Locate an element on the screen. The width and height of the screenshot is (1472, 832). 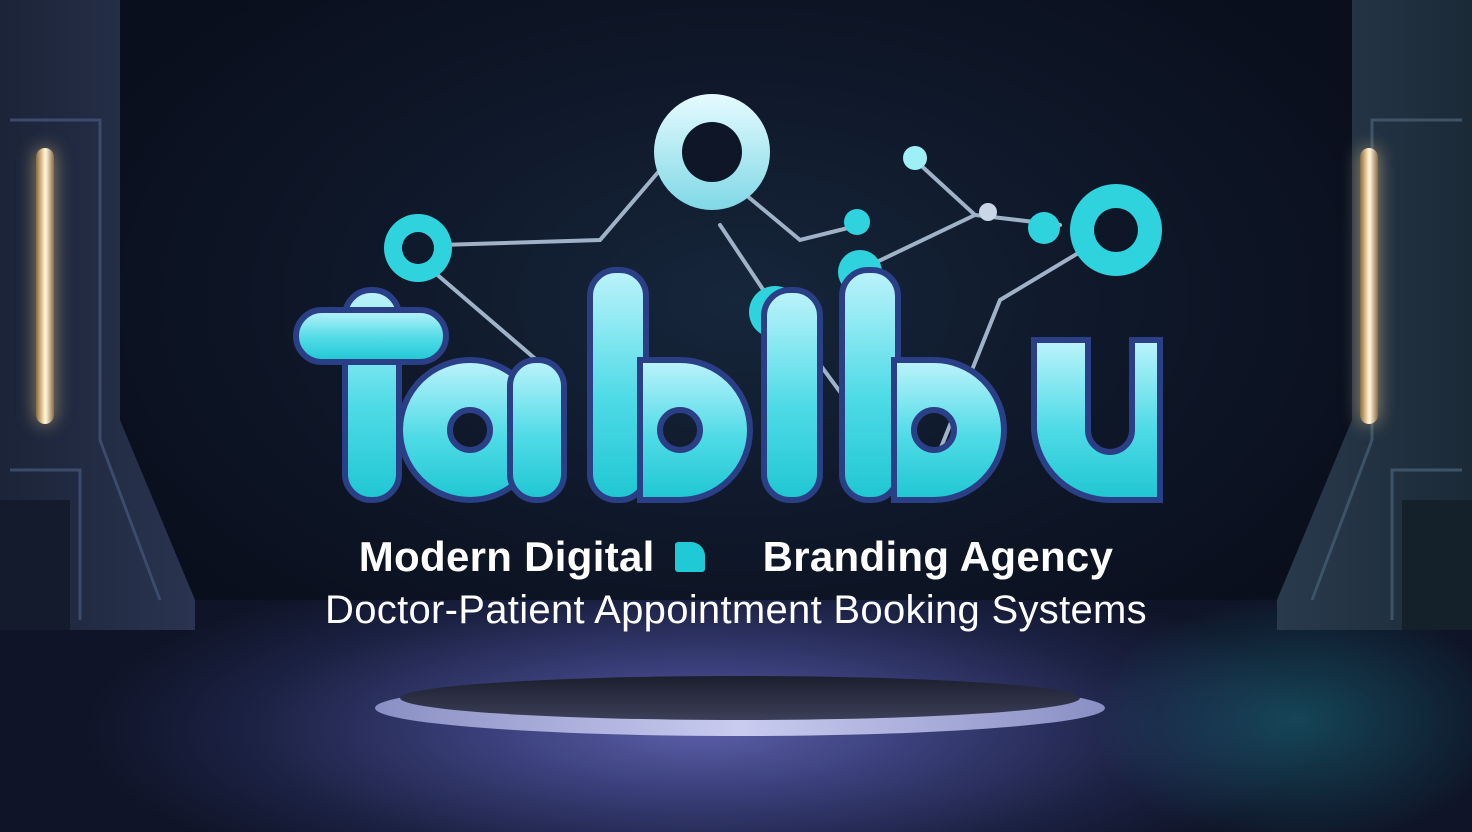
accent-square-icon is located at coordinates (689, 556).